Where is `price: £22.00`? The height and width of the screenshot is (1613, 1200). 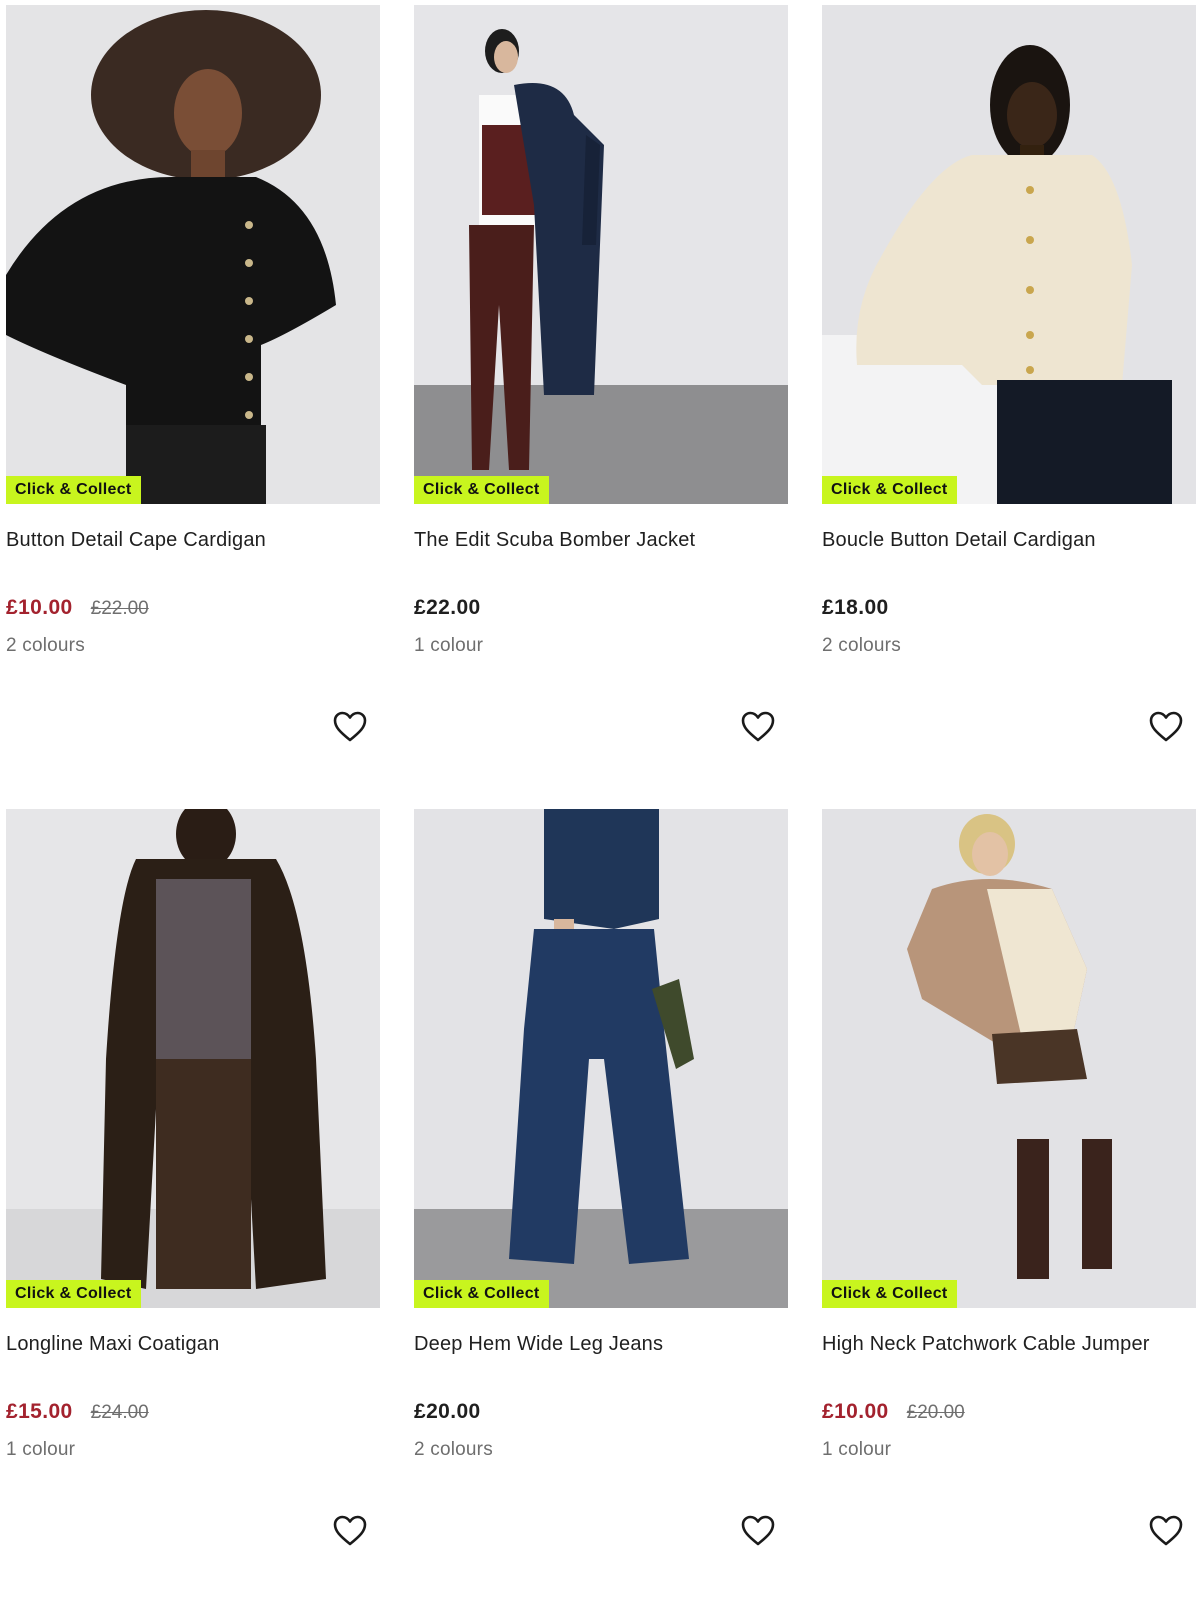 price: £22.00 is located at coordinates (447, 607).